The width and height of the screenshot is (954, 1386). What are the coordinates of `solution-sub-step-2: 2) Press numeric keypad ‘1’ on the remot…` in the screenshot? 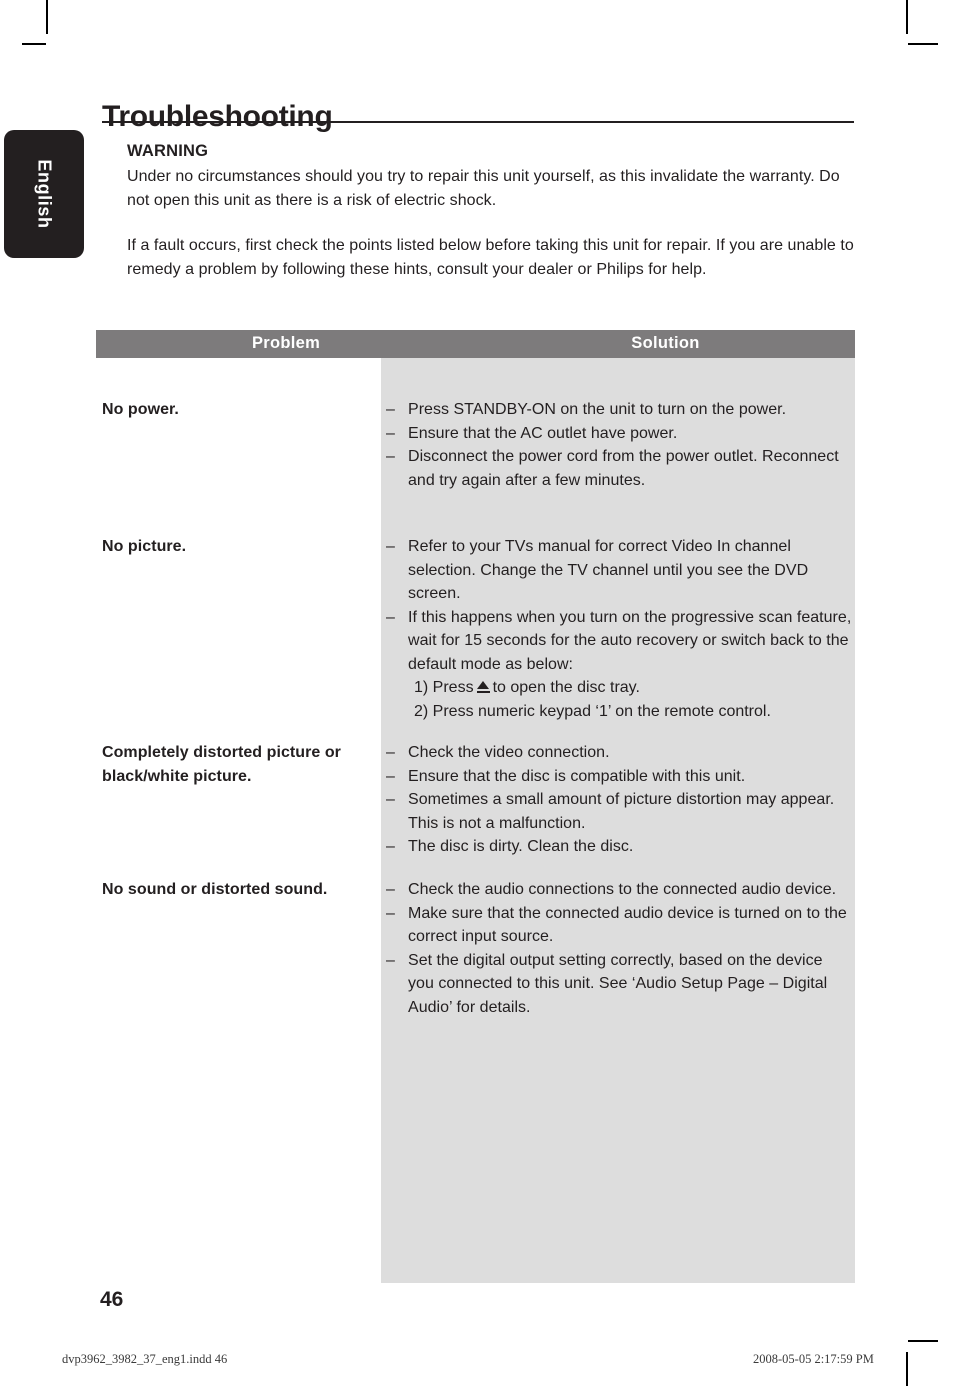 It's located at (592, 711).